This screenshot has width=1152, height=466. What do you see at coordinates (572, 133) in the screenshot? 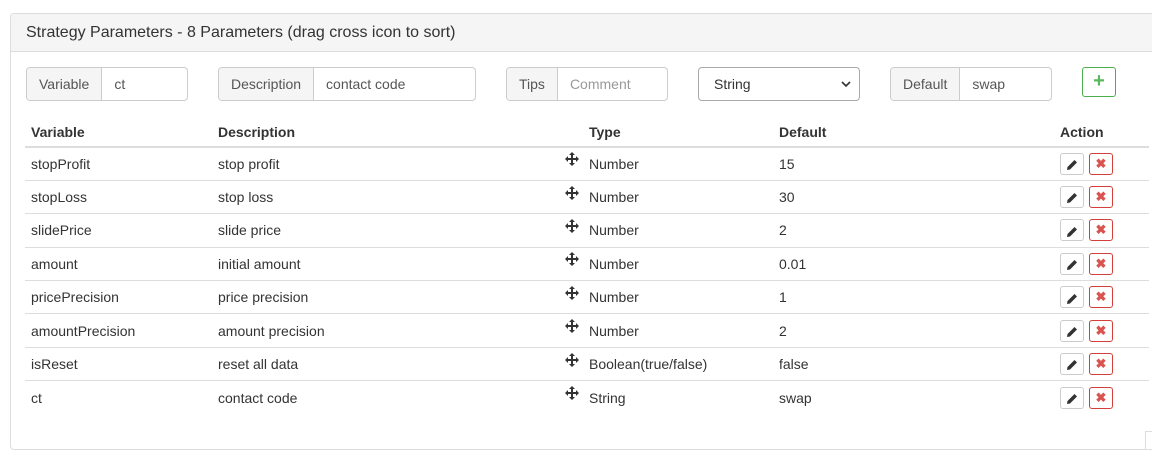
I see `header-drag` at bounding box center [572, 133].